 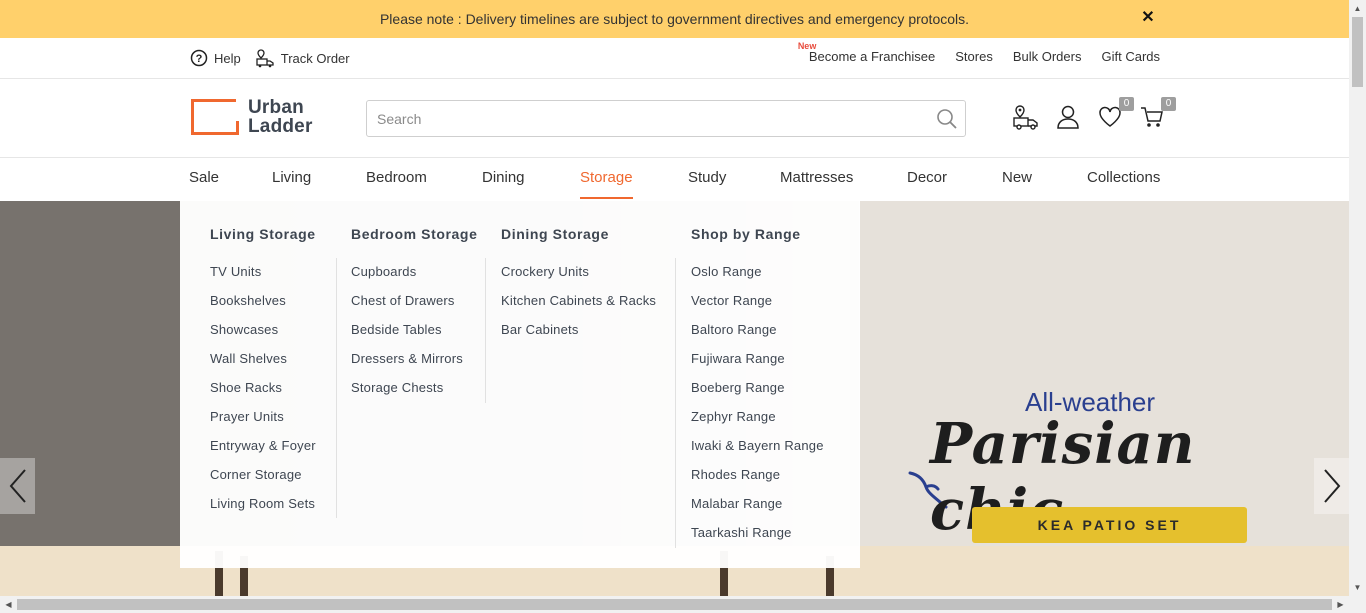 I want to click on menu-item: Crockery Units, so click(x=578, y=278).